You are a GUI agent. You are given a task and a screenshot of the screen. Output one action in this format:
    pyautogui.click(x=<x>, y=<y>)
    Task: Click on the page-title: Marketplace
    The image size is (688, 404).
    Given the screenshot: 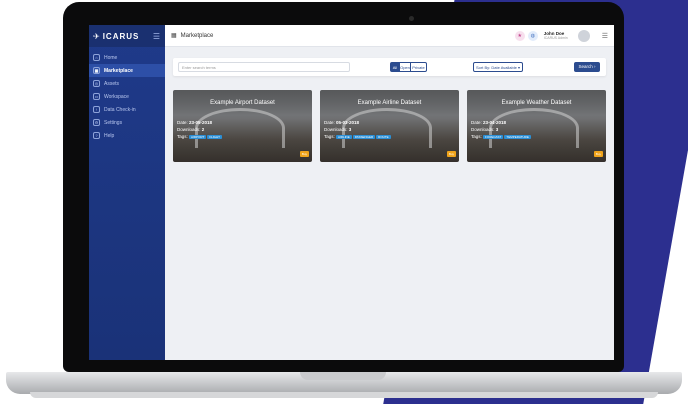 What is the action you would take?
    pyautogui.click(x=197, y=35)
    